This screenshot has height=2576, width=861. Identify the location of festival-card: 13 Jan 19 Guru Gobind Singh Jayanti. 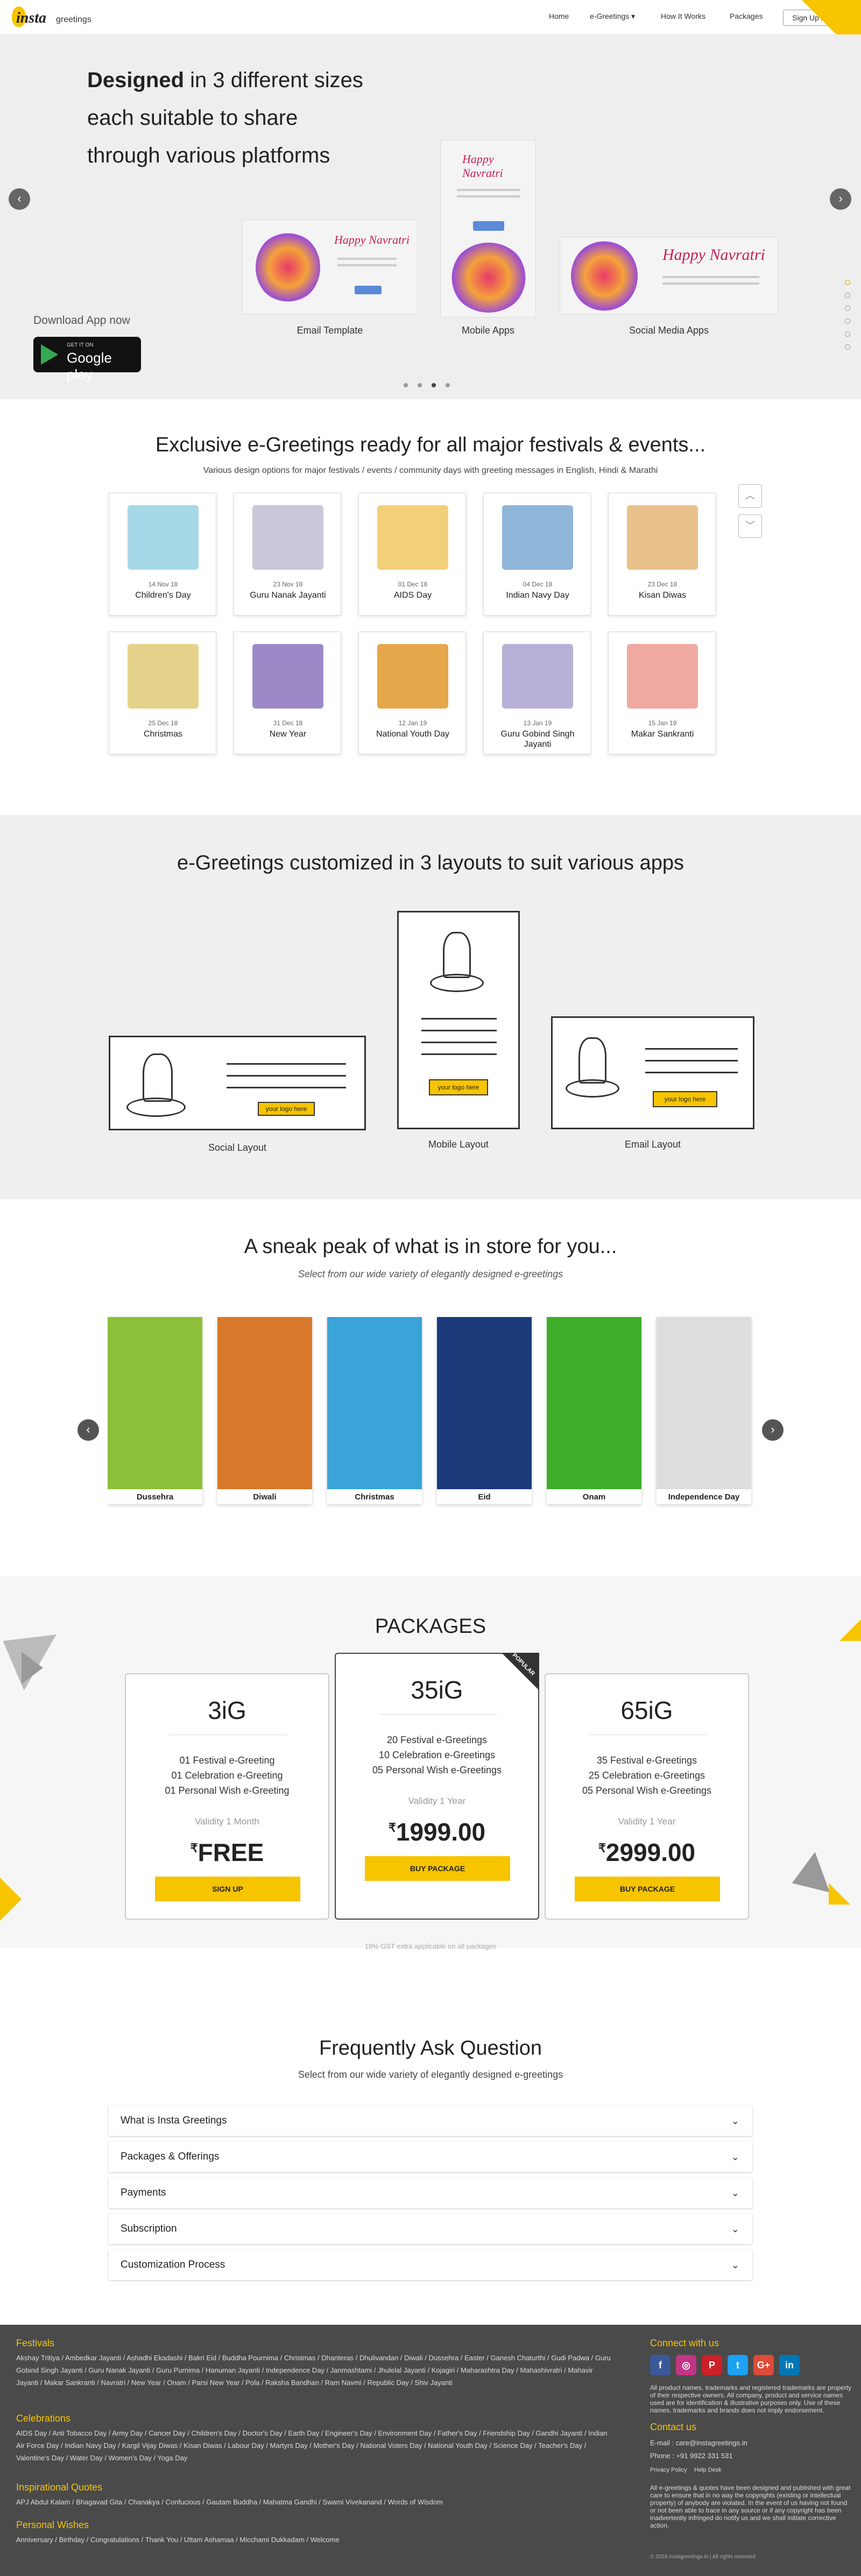
(537, 693).